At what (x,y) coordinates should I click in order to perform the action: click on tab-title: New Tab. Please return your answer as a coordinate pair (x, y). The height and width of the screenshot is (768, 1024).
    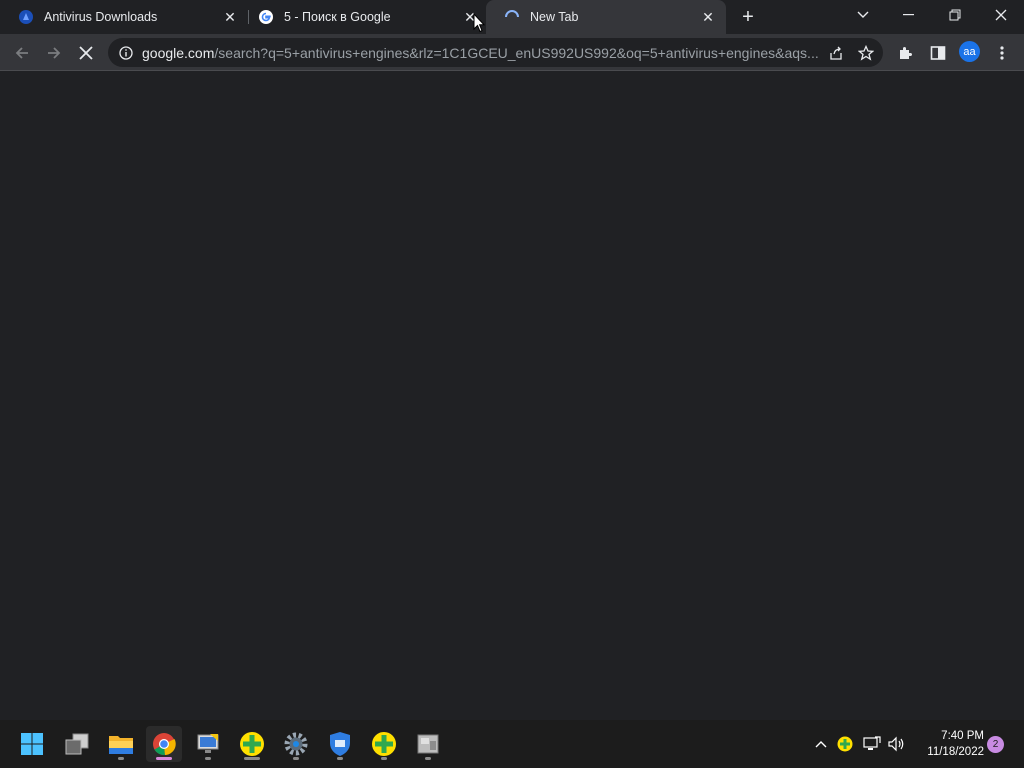
    Looking at the image, I should click on (554, 17).